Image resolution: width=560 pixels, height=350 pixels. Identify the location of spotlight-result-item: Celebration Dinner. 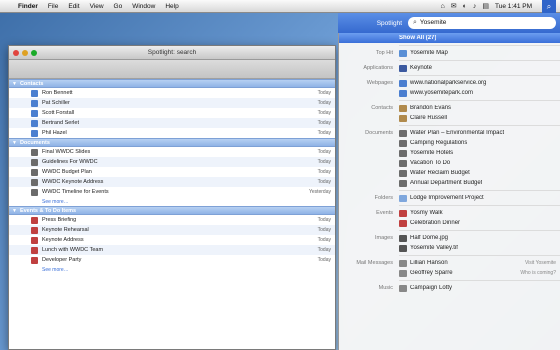
(449, 223).